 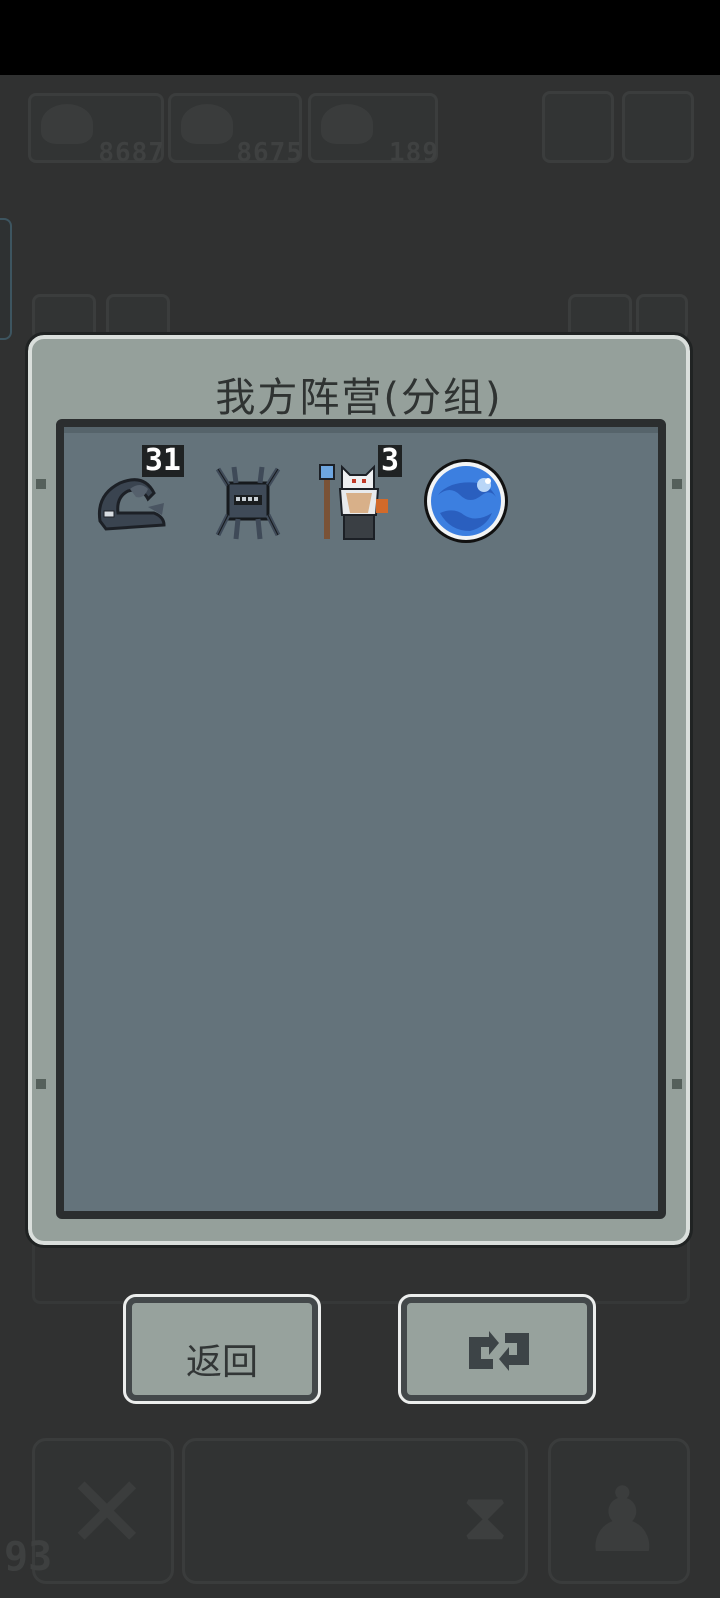 What do you see at coordinates (221, 1362) in the screenshot?
I see `back-button-label: 返回` at bounding box center [221, 1362].